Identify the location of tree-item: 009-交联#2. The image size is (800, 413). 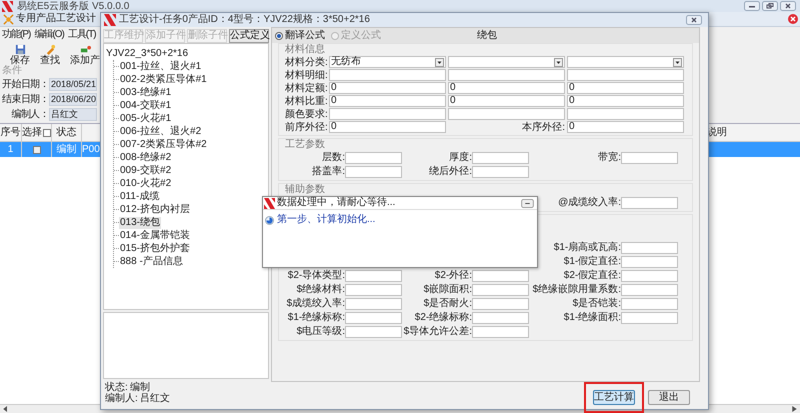
(145, 170).